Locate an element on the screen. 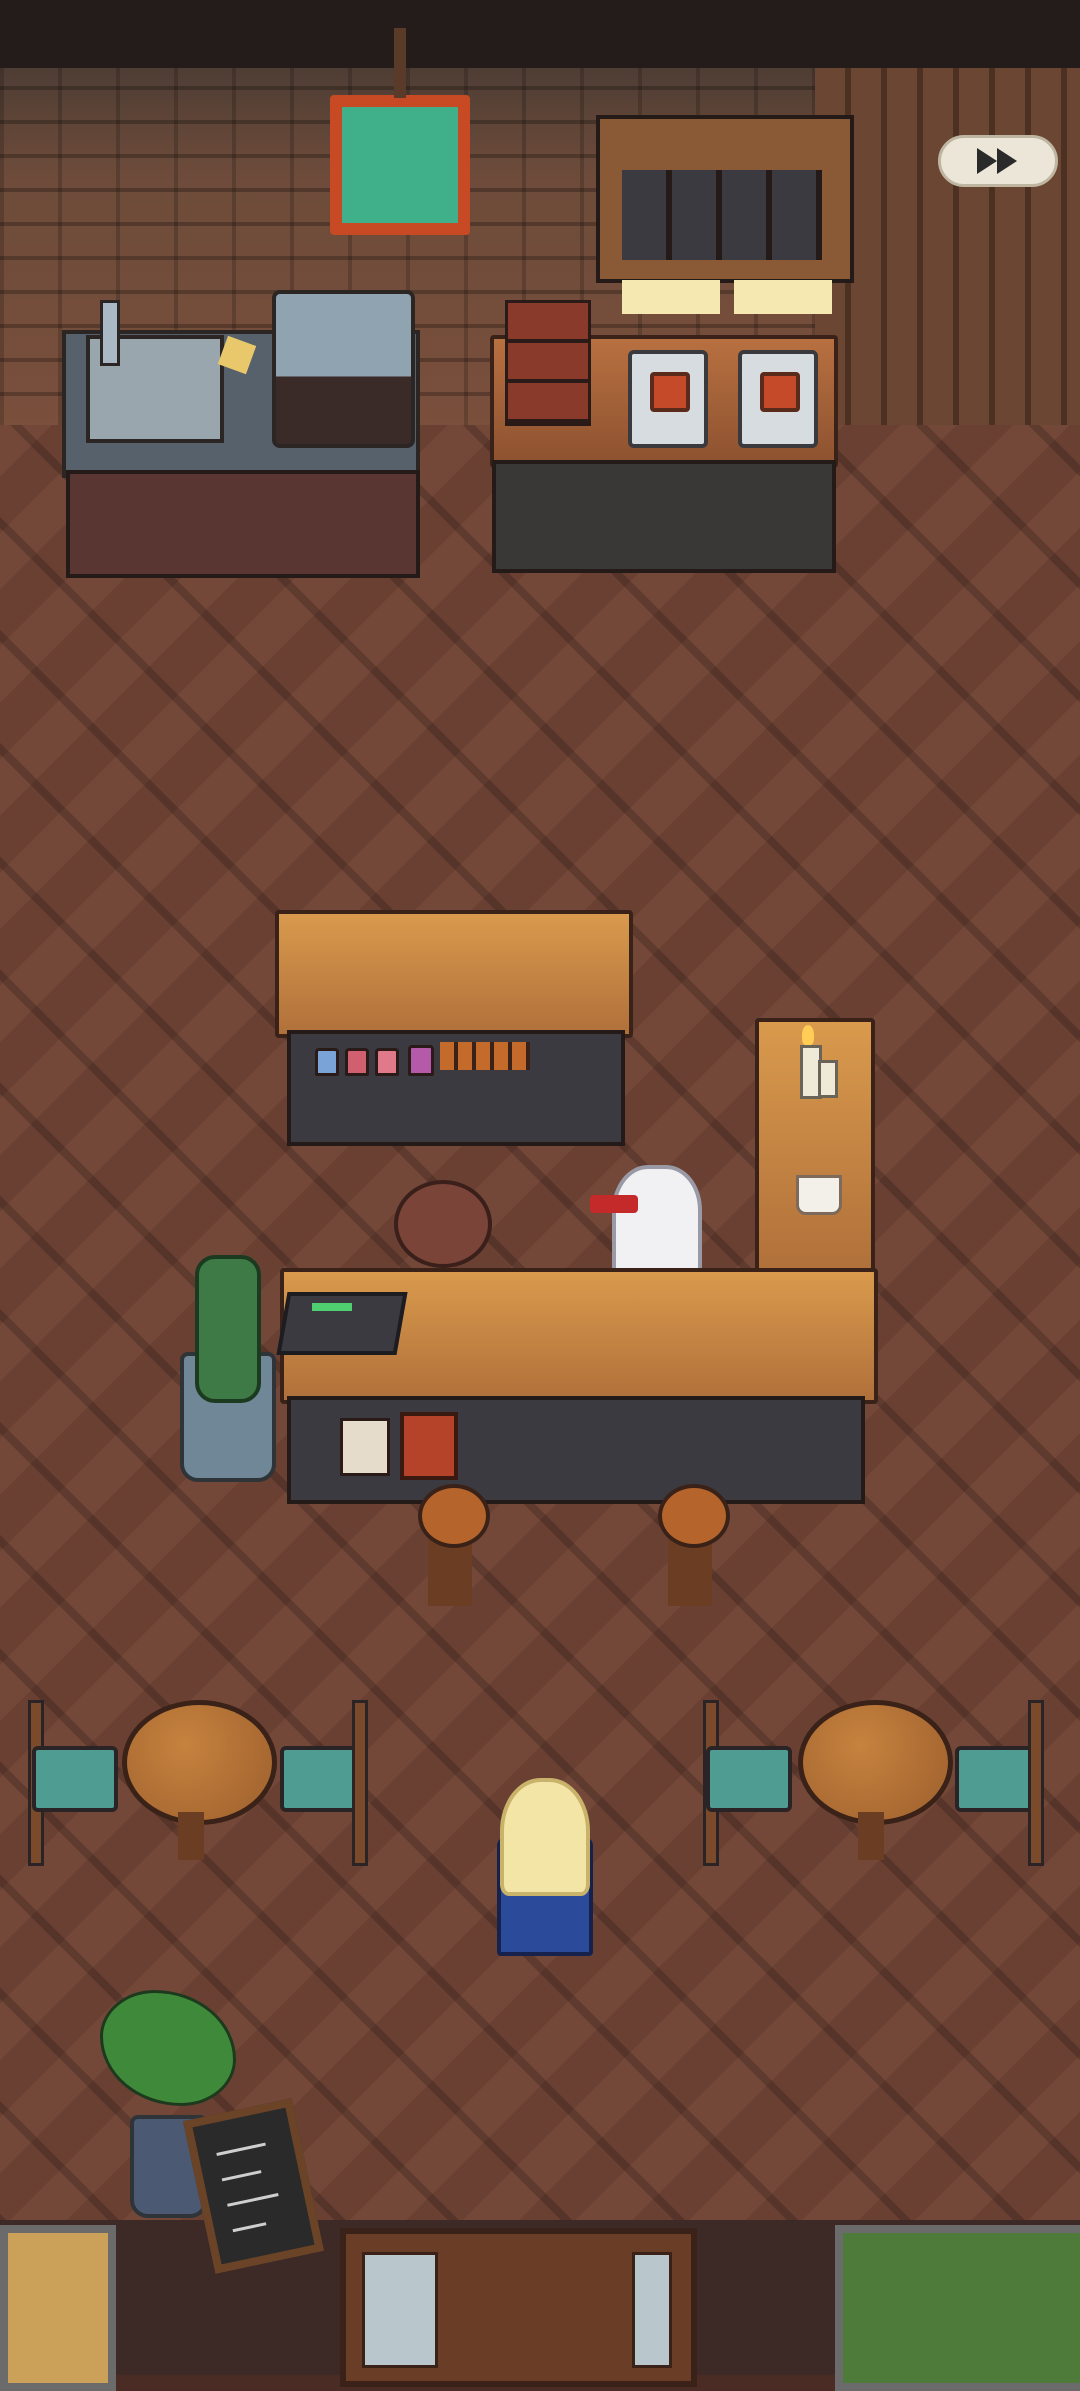  monitor-screen is located at coordinates (400, 165).